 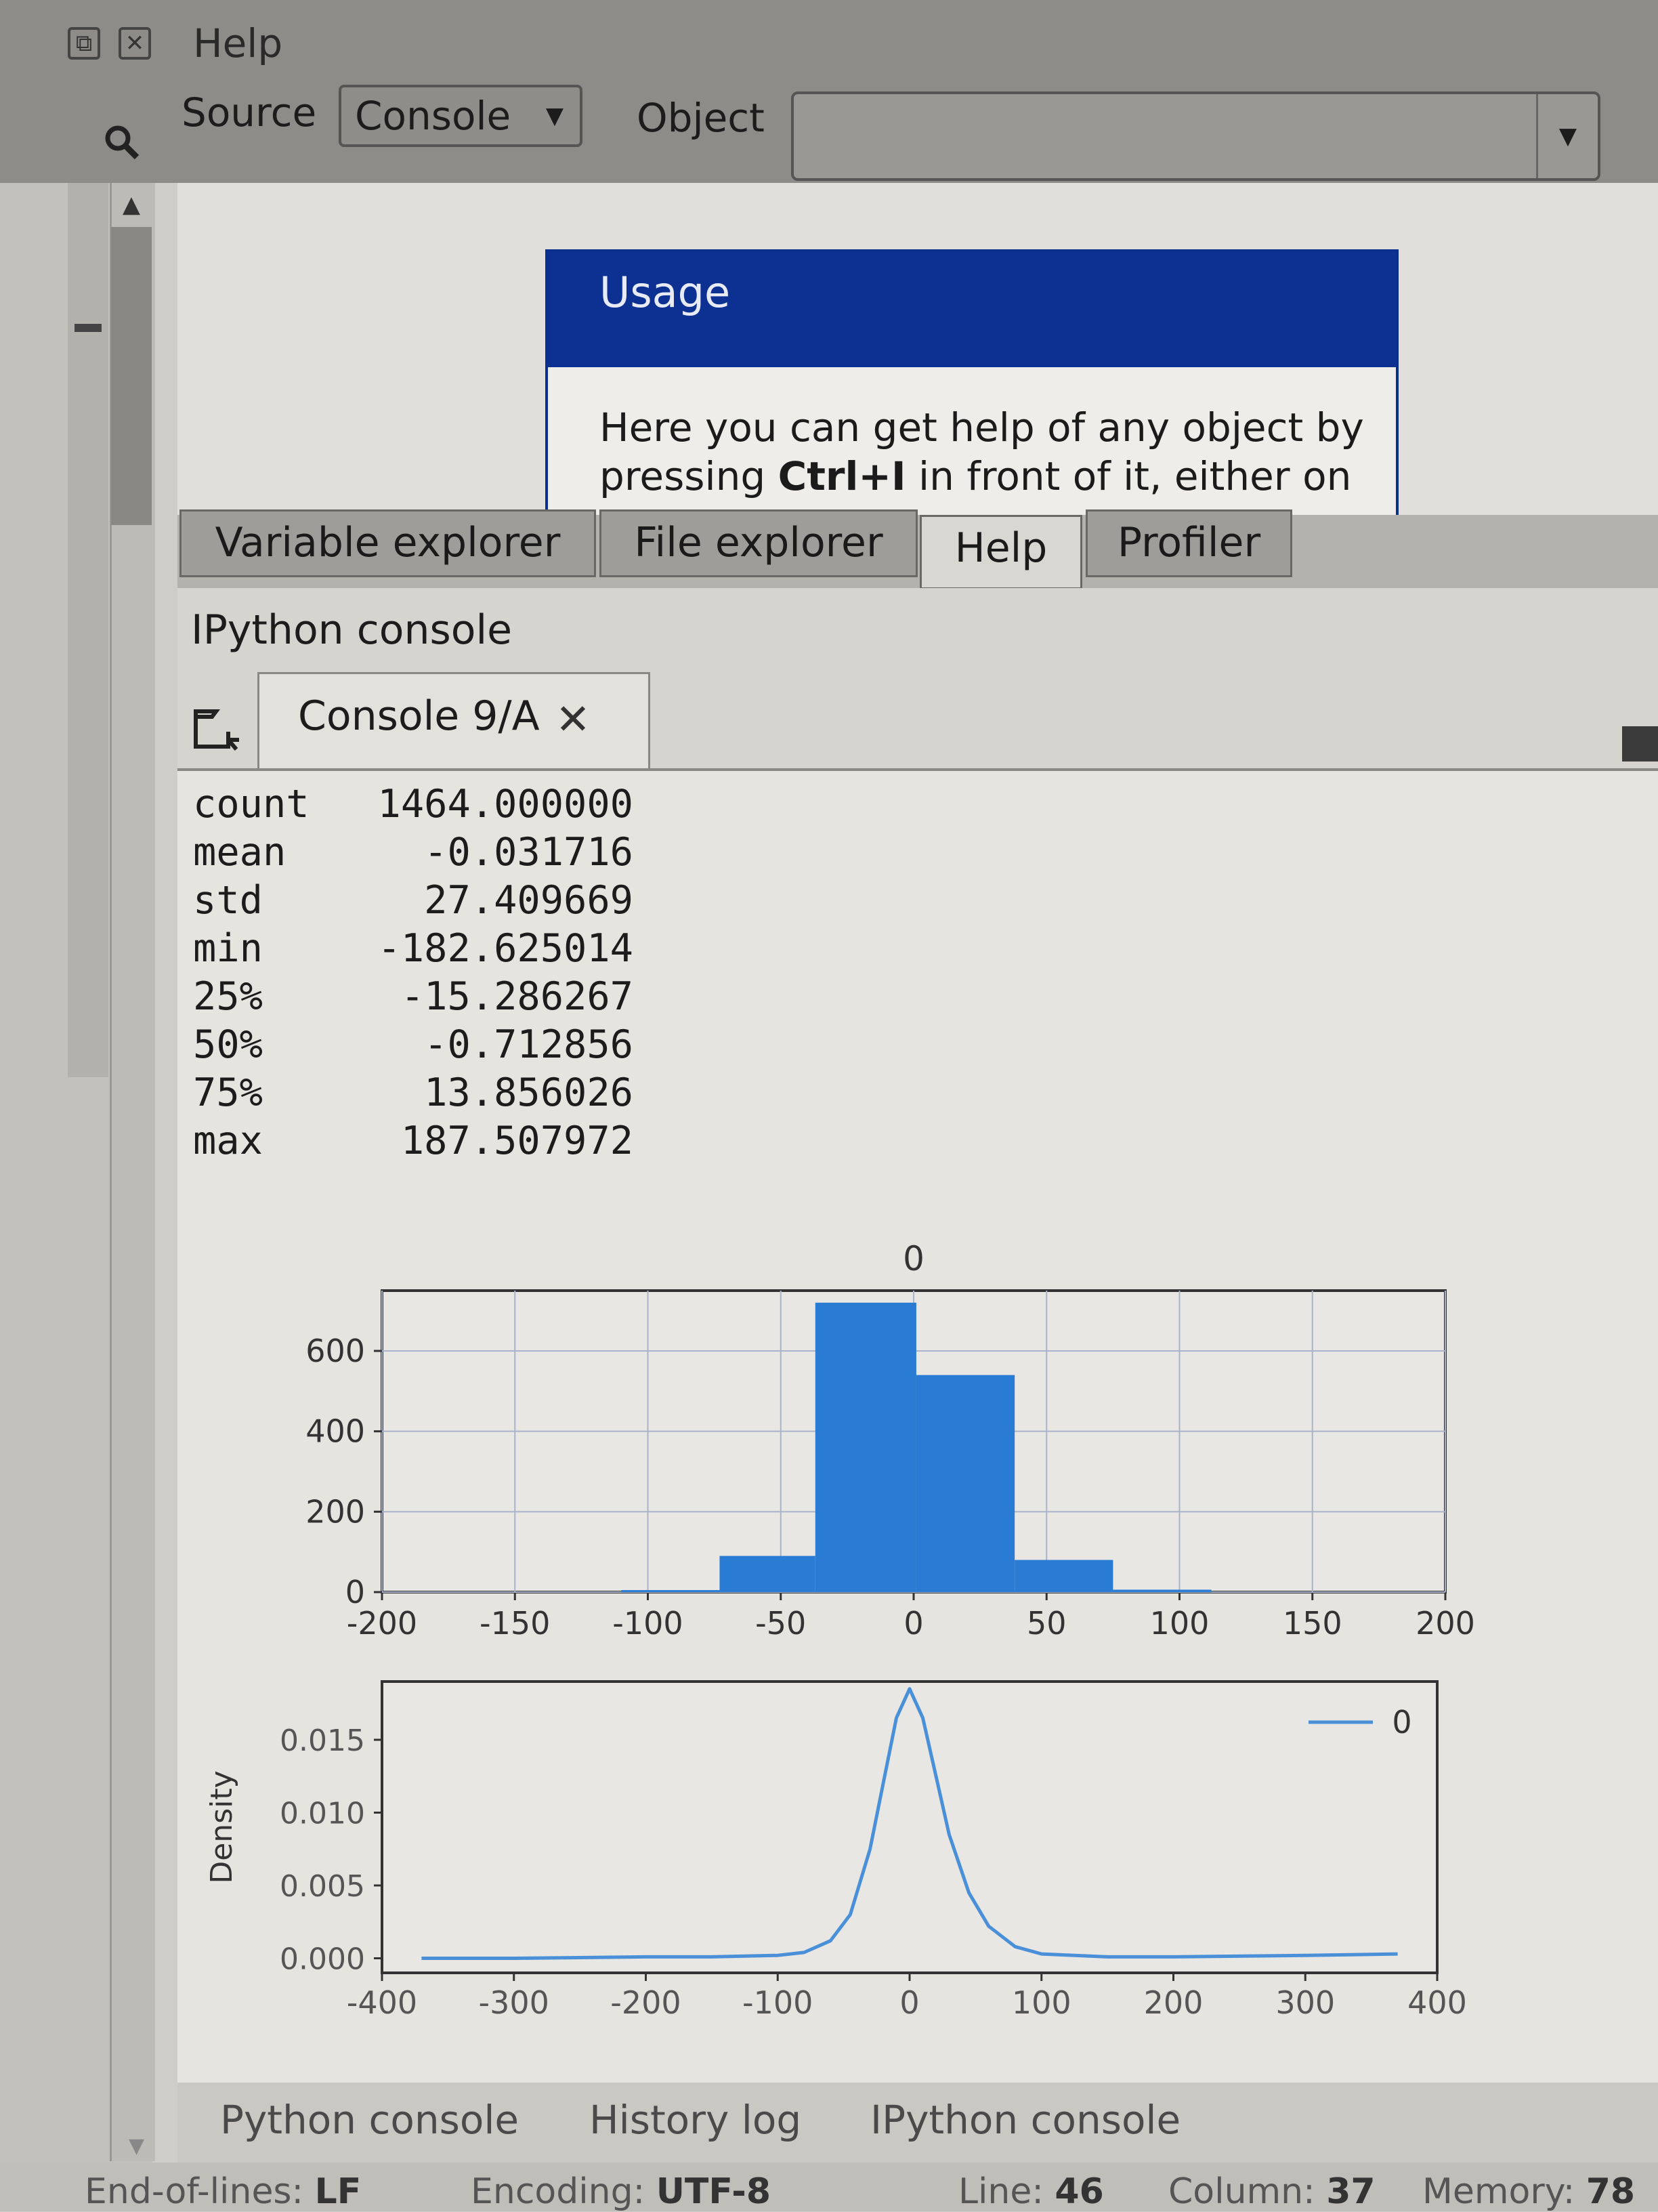 I want to click on stat-row: min -182.625014, so click(x=413, y=949).